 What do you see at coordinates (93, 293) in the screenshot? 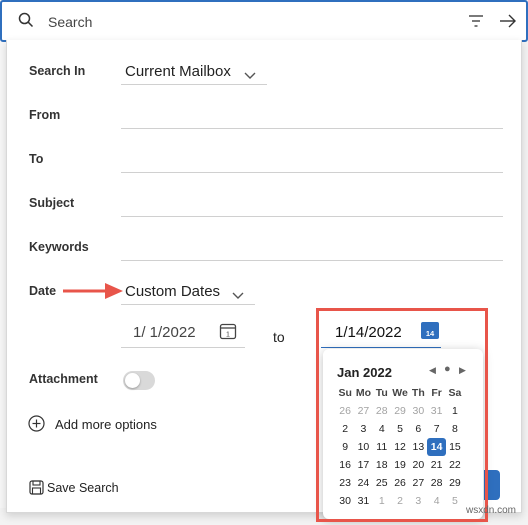
I see `annotation-arrow` at bounding box center [93, 293].